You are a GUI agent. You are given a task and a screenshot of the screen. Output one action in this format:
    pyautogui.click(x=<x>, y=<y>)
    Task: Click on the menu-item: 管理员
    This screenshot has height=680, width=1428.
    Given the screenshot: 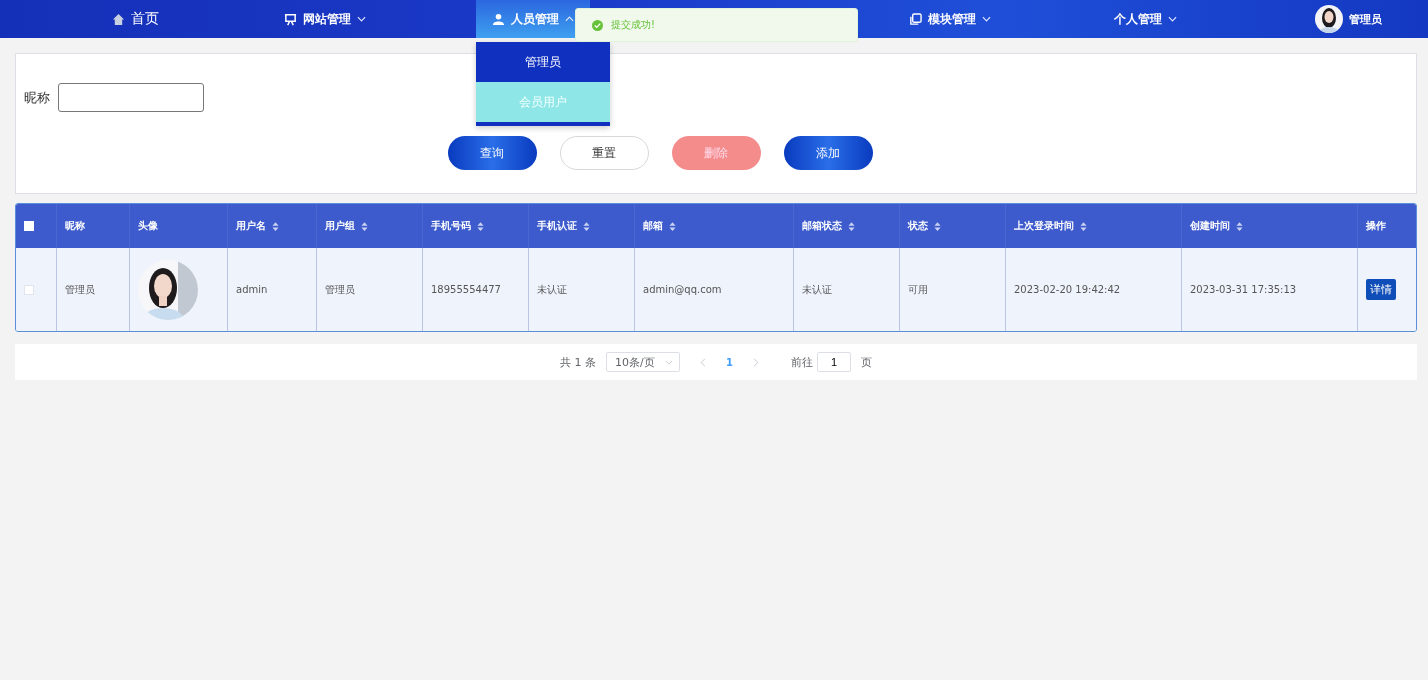 What is the action you would take?
    pyautogui.click(x=543, y=62)
    